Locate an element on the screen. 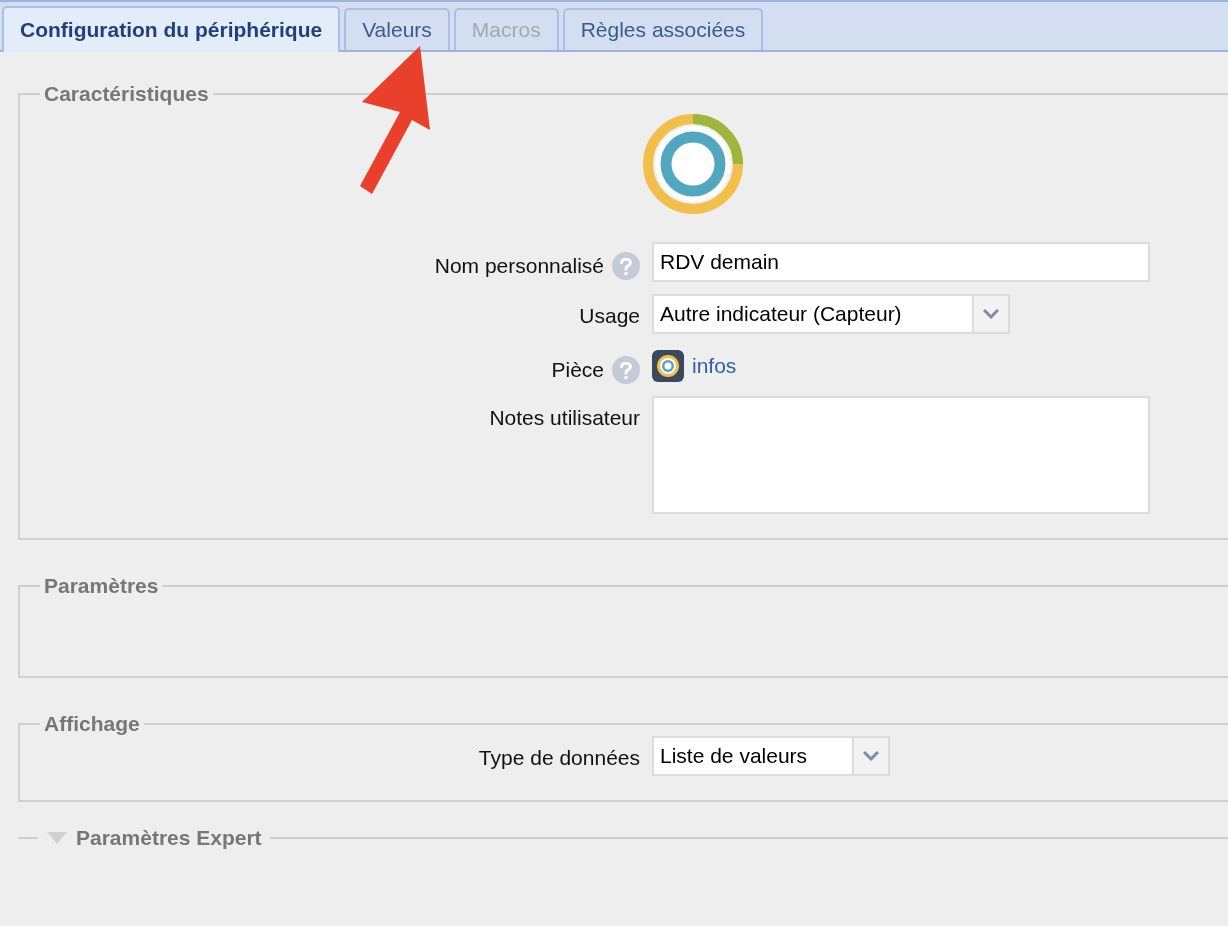 This screenshot has width=1228, height=926. field-label: Pièce is located at coordinates (577, 370).